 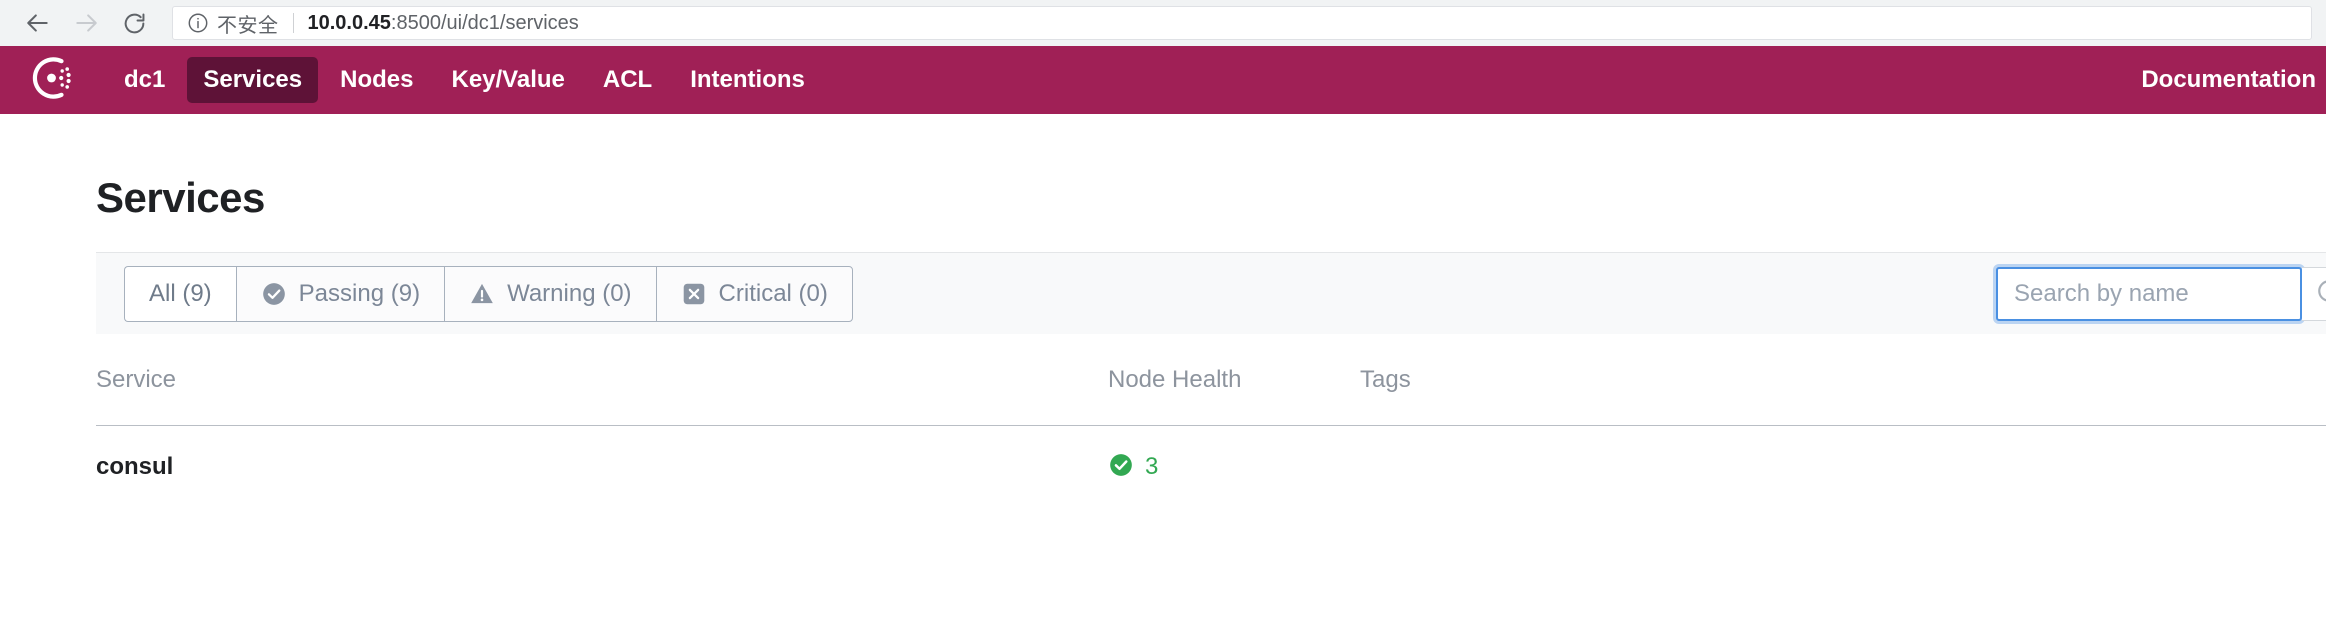 What do you see at coordinates (627, 80) in the screenshot?
I see `nav-item-acl: ACL` at bounding box center [627, 80].